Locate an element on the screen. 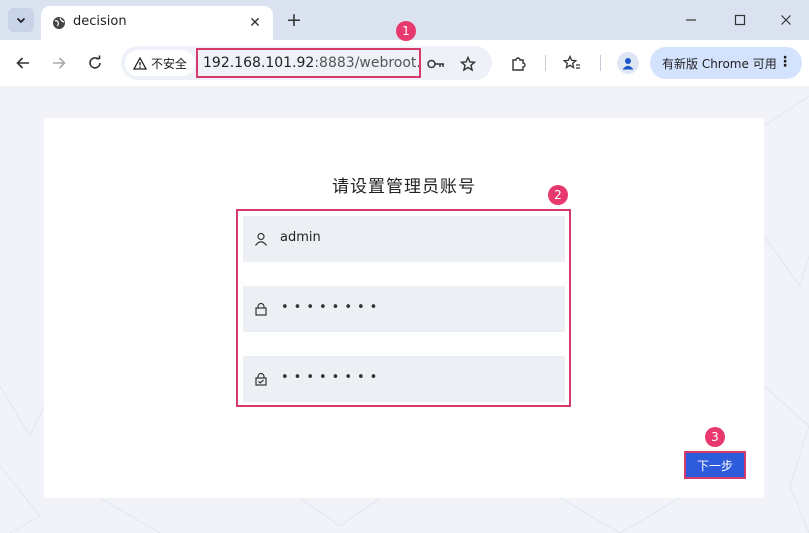 This screenshot has width=809, height=533. reload-icon is located at coordinates (95, 62).